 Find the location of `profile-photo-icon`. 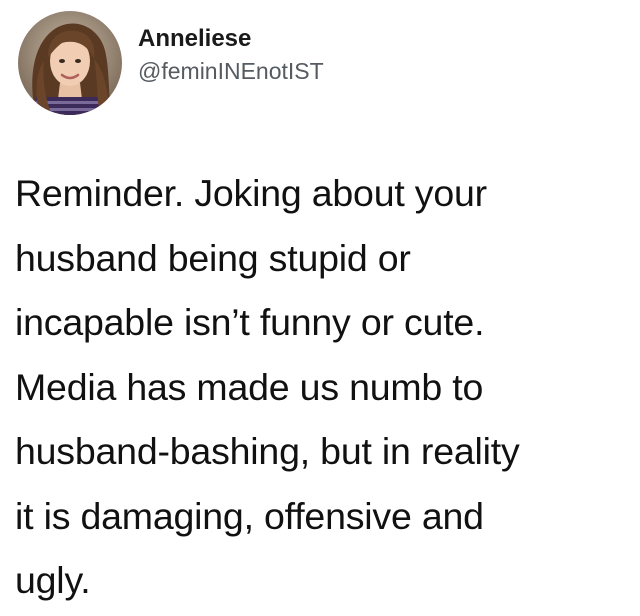

profile-photo-icon is located at coordinates (70, 63).